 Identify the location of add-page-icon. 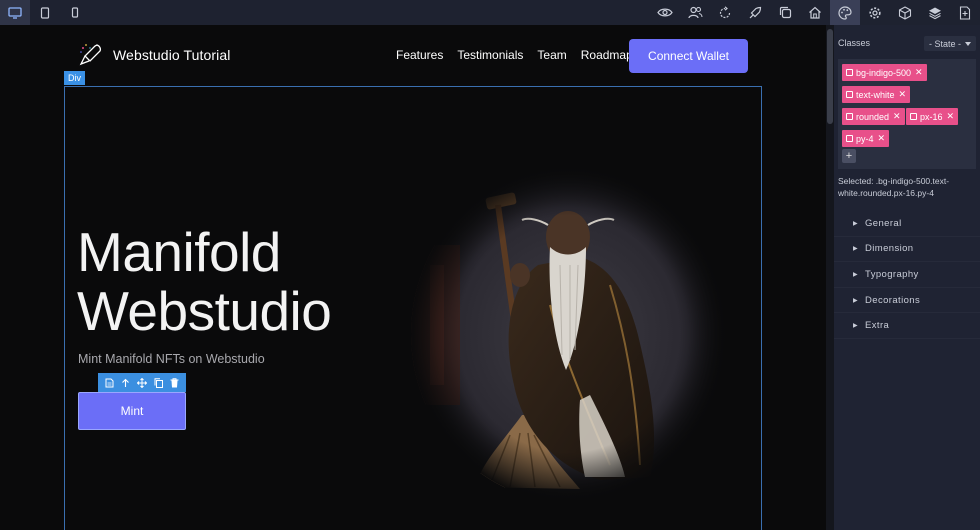
(965, 12).